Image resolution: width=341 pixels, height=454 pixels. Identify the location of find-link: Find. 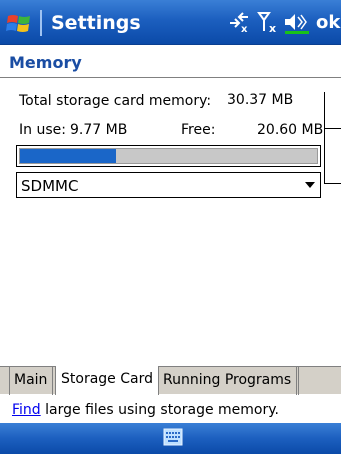
(26, 410).